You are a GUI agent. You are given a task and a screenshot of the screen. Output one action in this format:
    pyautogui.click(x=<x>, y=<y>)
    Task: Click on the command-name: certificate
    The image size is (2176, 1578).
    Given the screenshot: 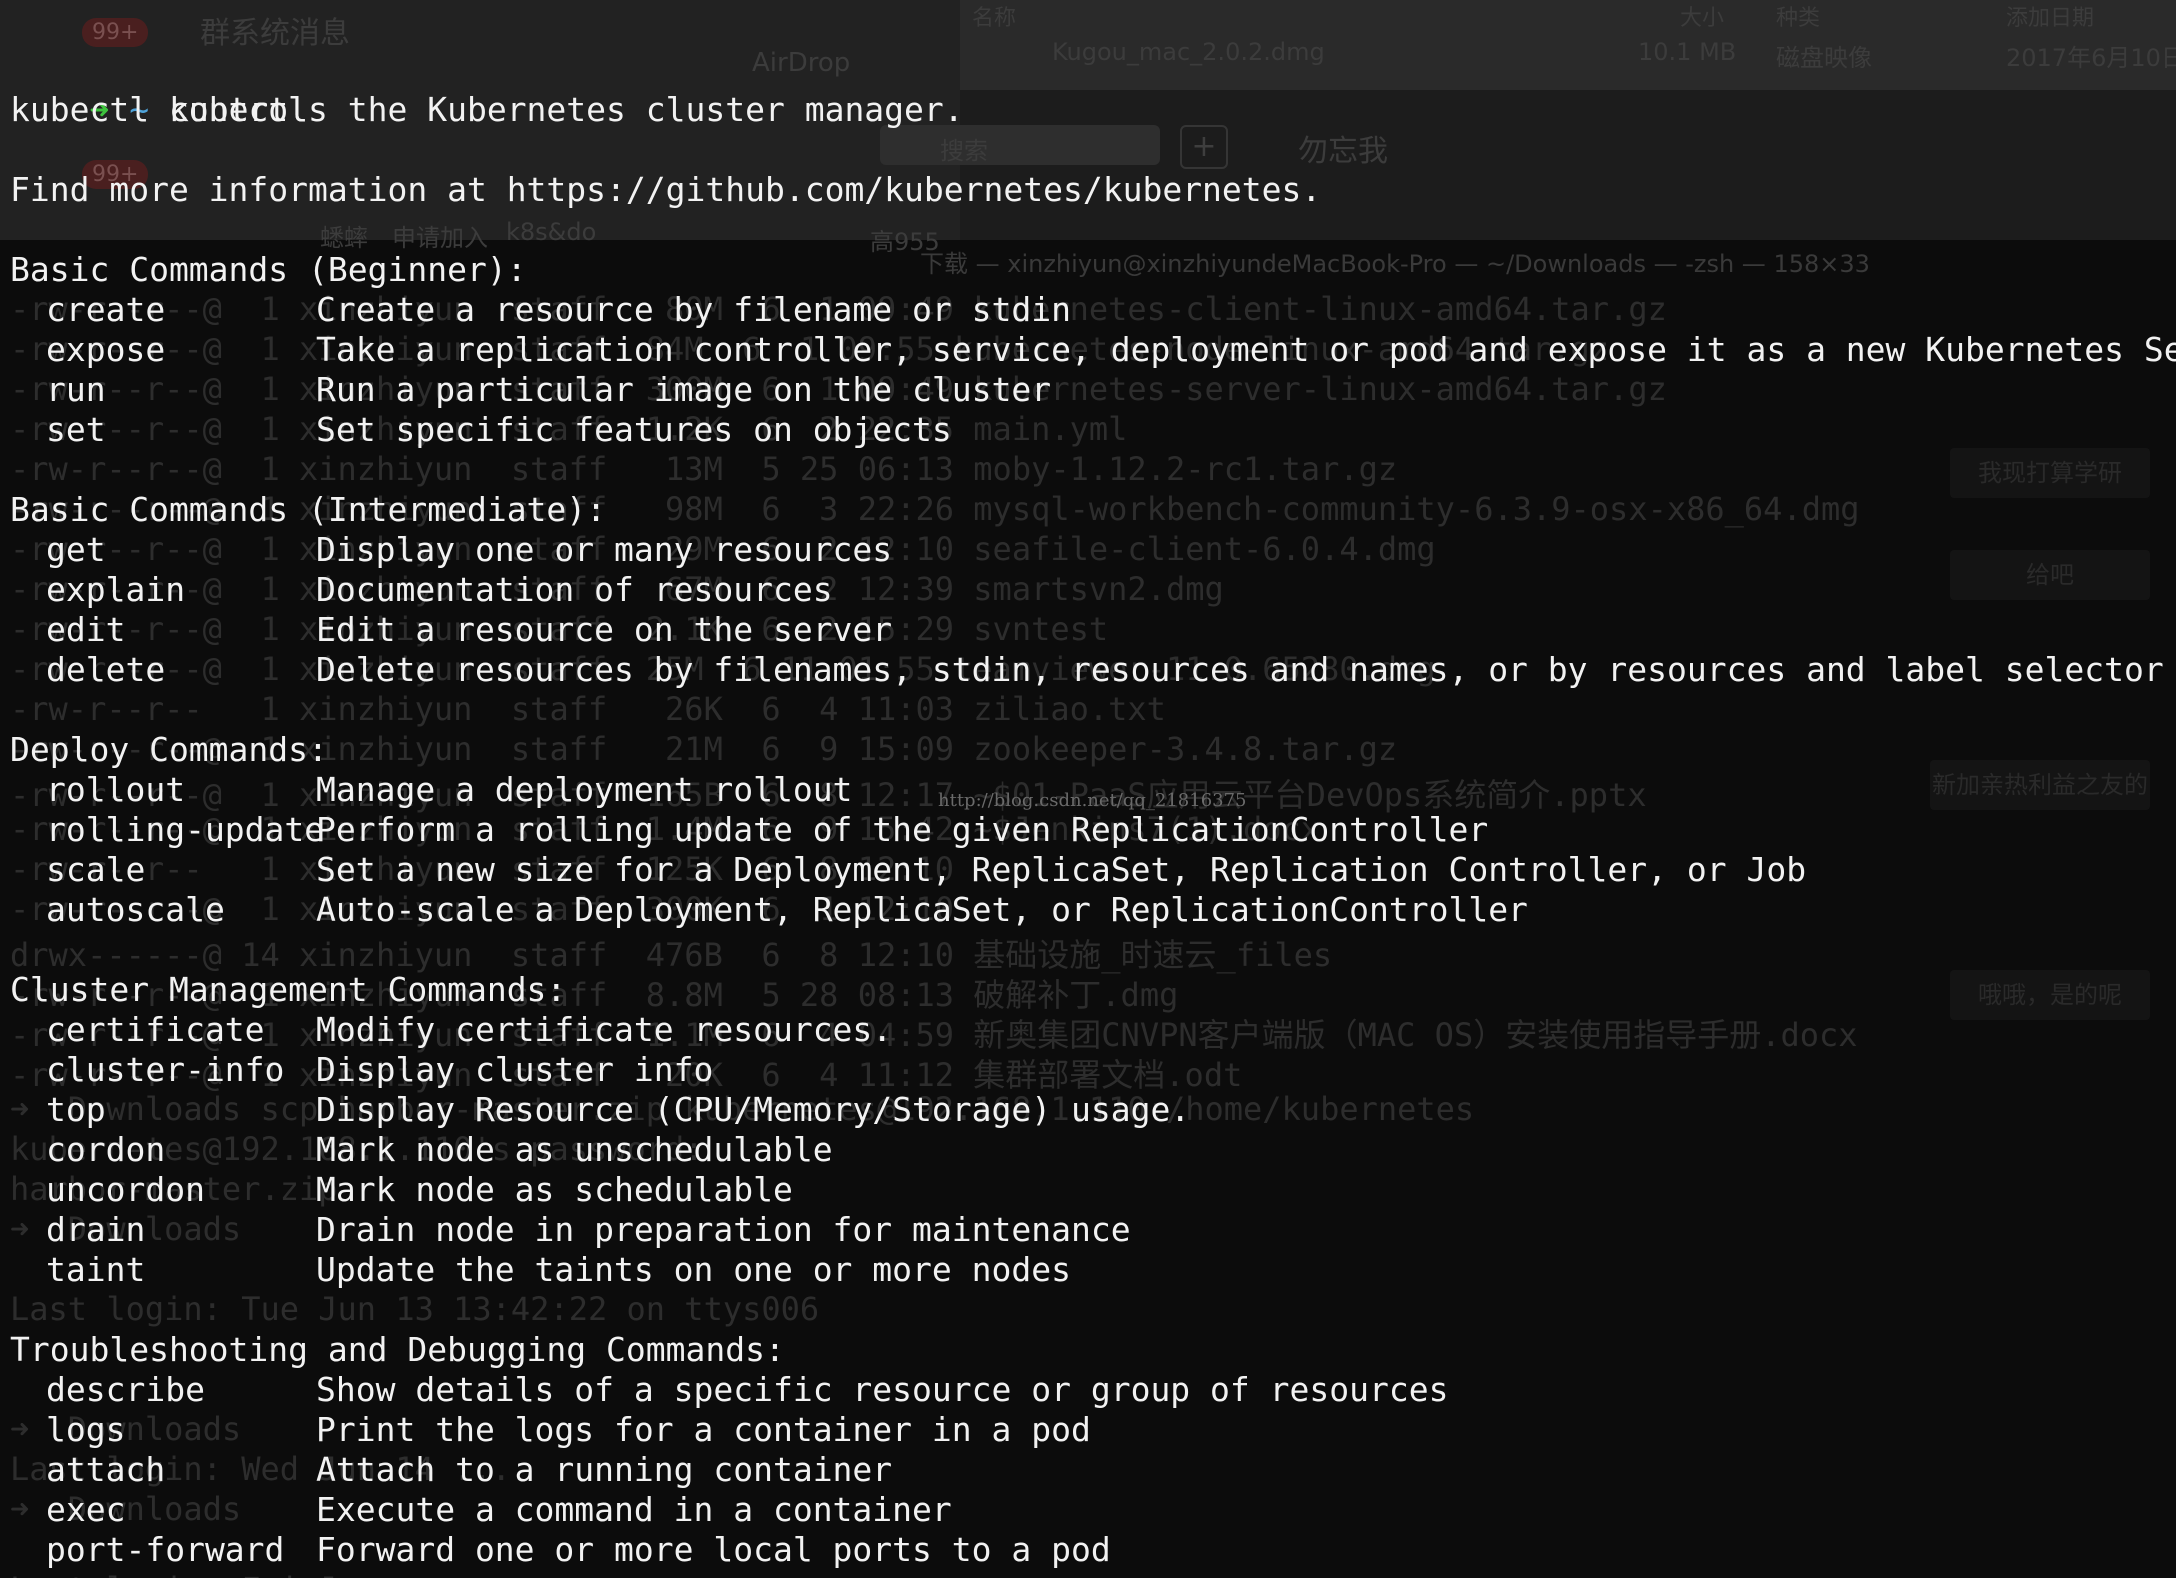 What is the action you would take?
    pyautogui.click(x=155, y=1029)
    